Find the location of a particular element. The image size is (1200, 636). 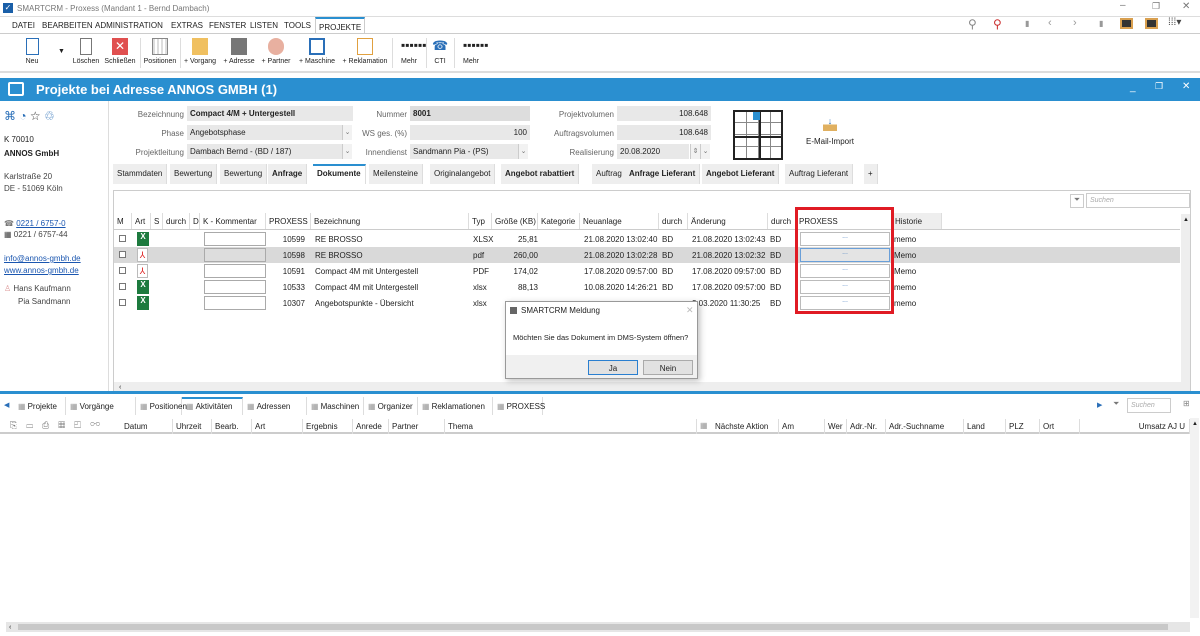

search-icon: ⚲ is located at coordinates (972, 24).